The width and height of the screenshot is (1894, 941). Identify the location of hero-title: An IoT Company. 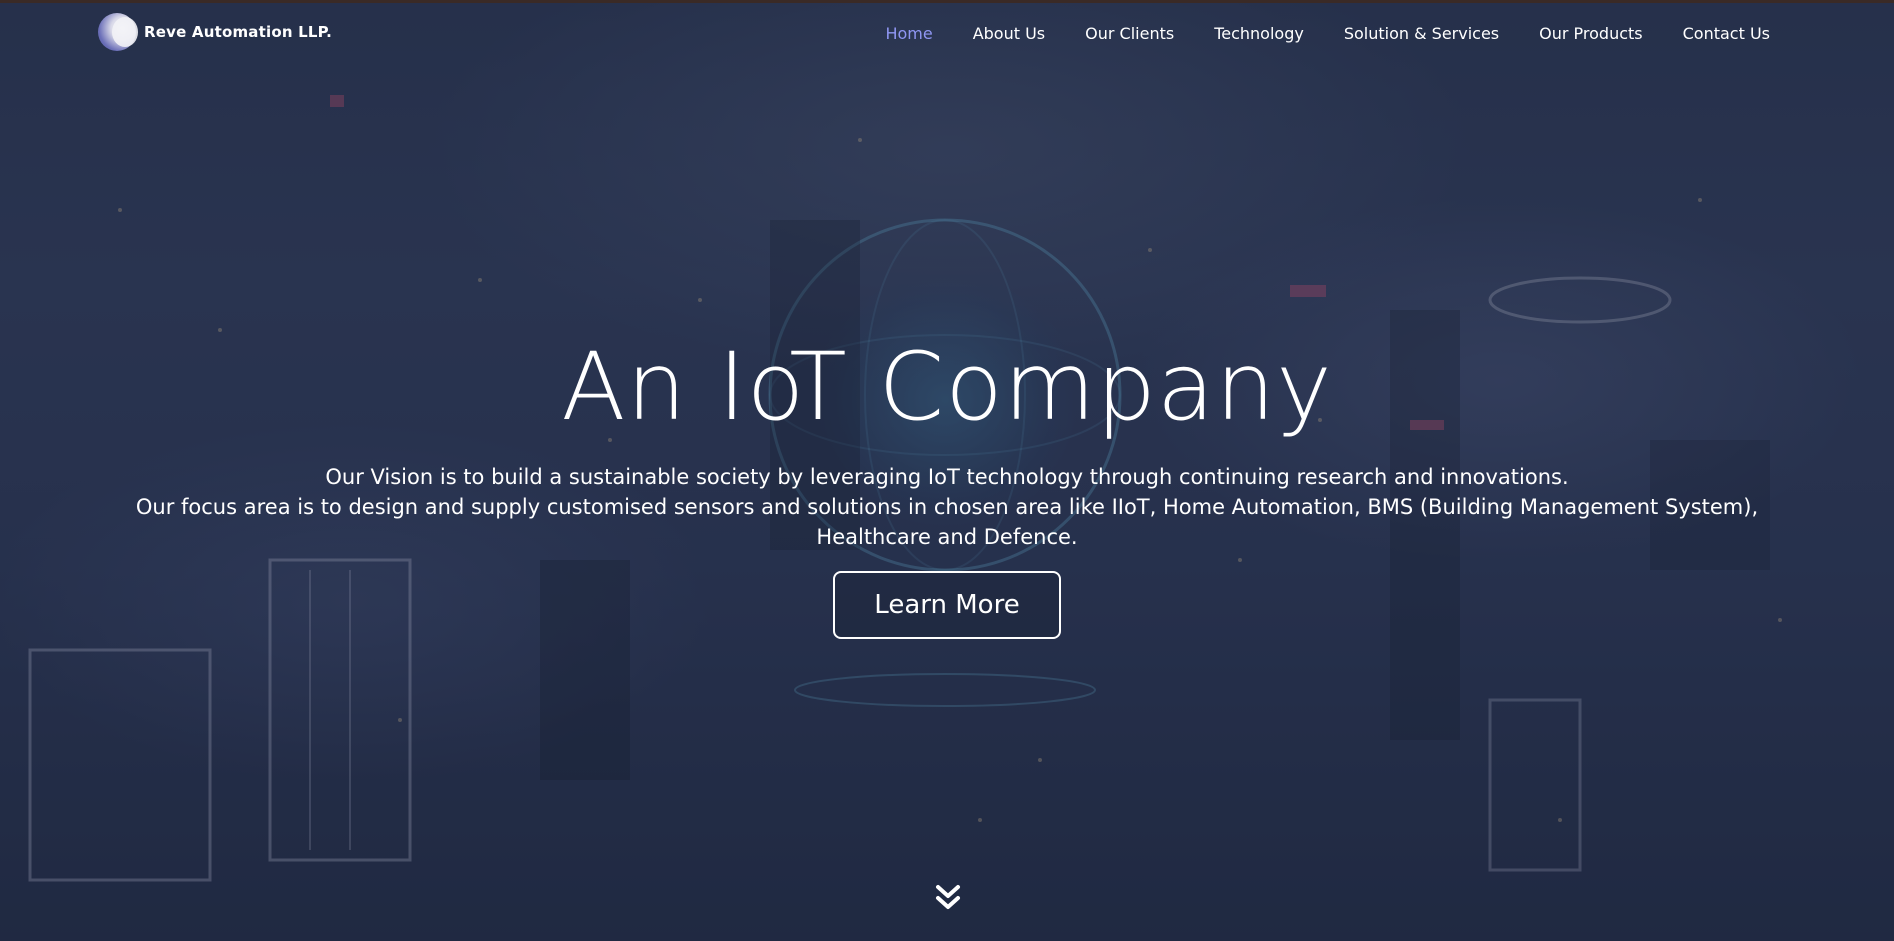
(947, 387).